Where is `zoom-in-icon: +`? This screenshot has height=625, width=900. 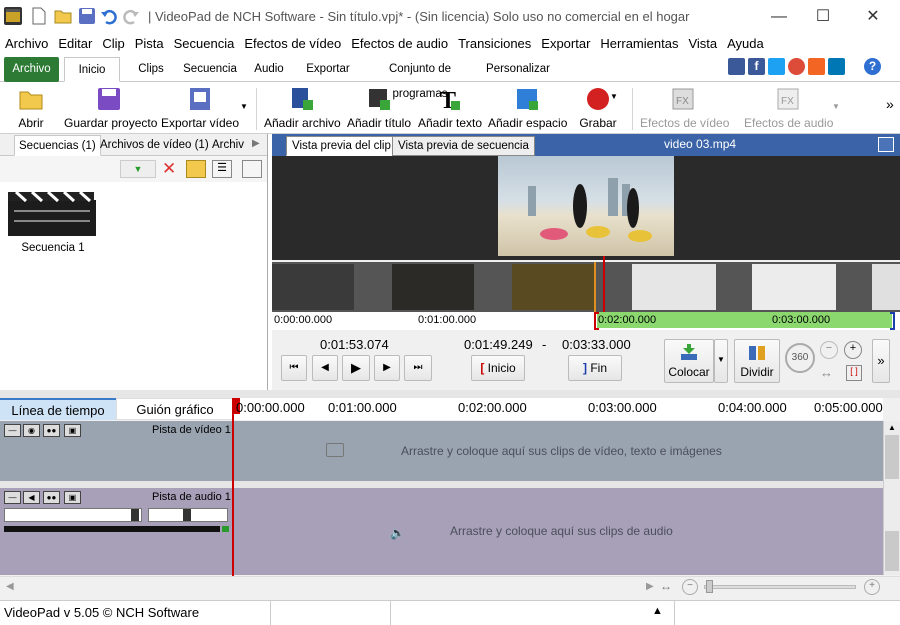 zoom-in-icon: + is located at coordinates (853, 350).